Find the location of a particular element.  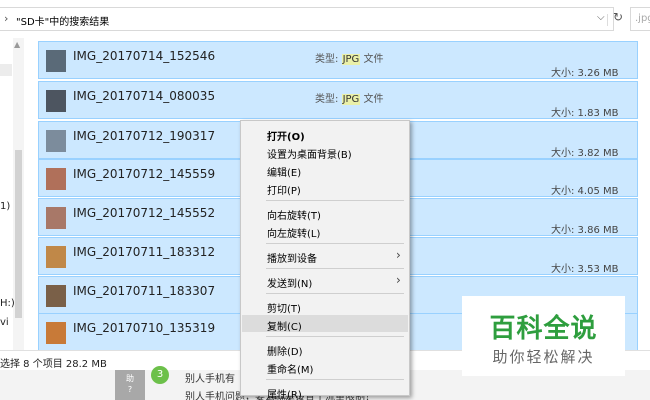

page-side-label: 助 ? is located at coordinates (130, 385).